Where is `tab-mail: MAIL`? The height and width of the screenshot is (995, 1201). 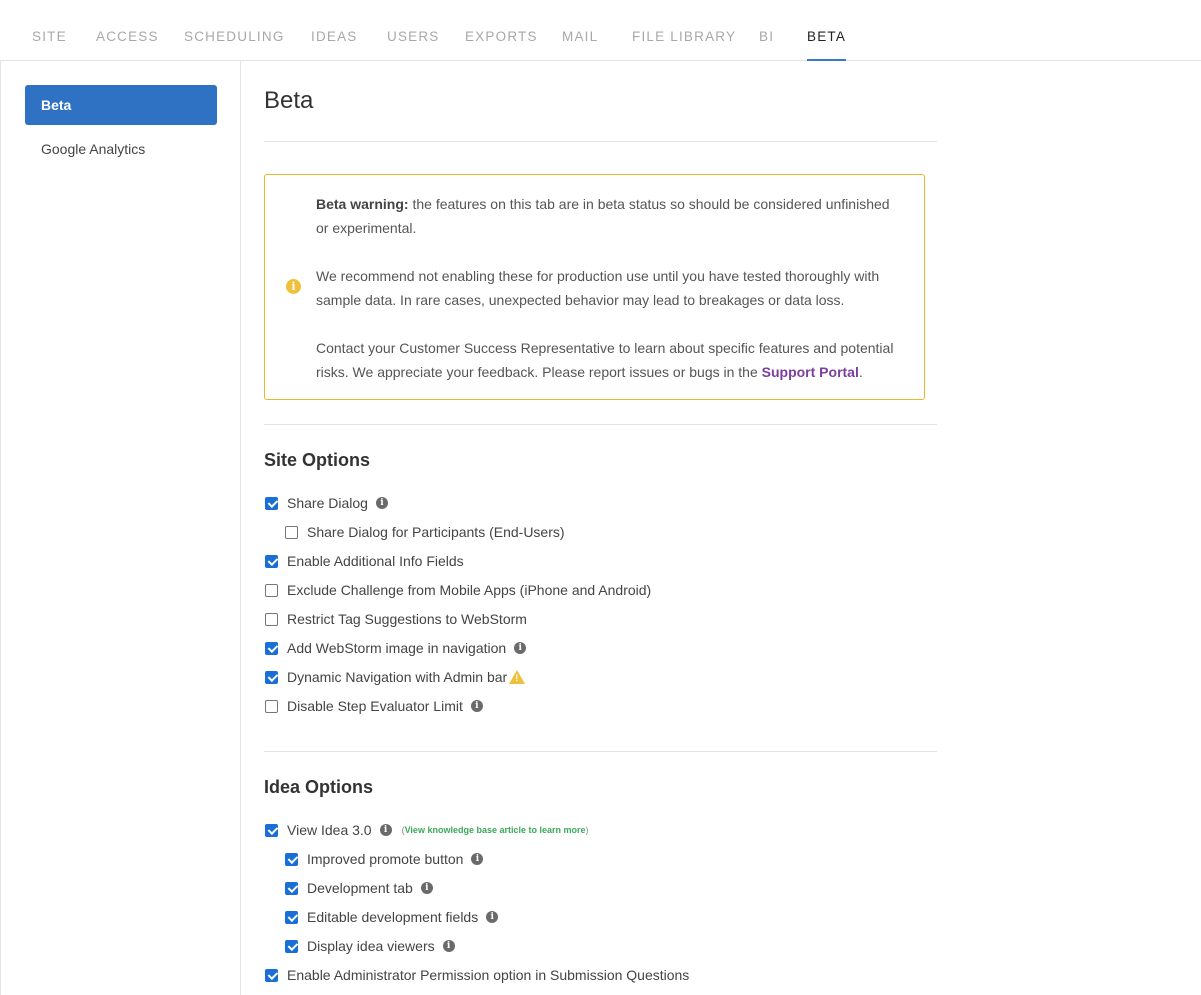 tab-mail: MAIL is located at coordinates (580, 30).